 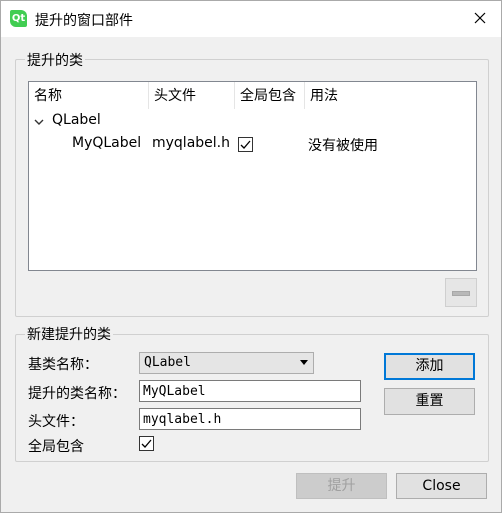 What do you see at coordinates (56, 422) in the screenshot?
I see `header-file-label: 头文件：` at bounding box center [56, 422].